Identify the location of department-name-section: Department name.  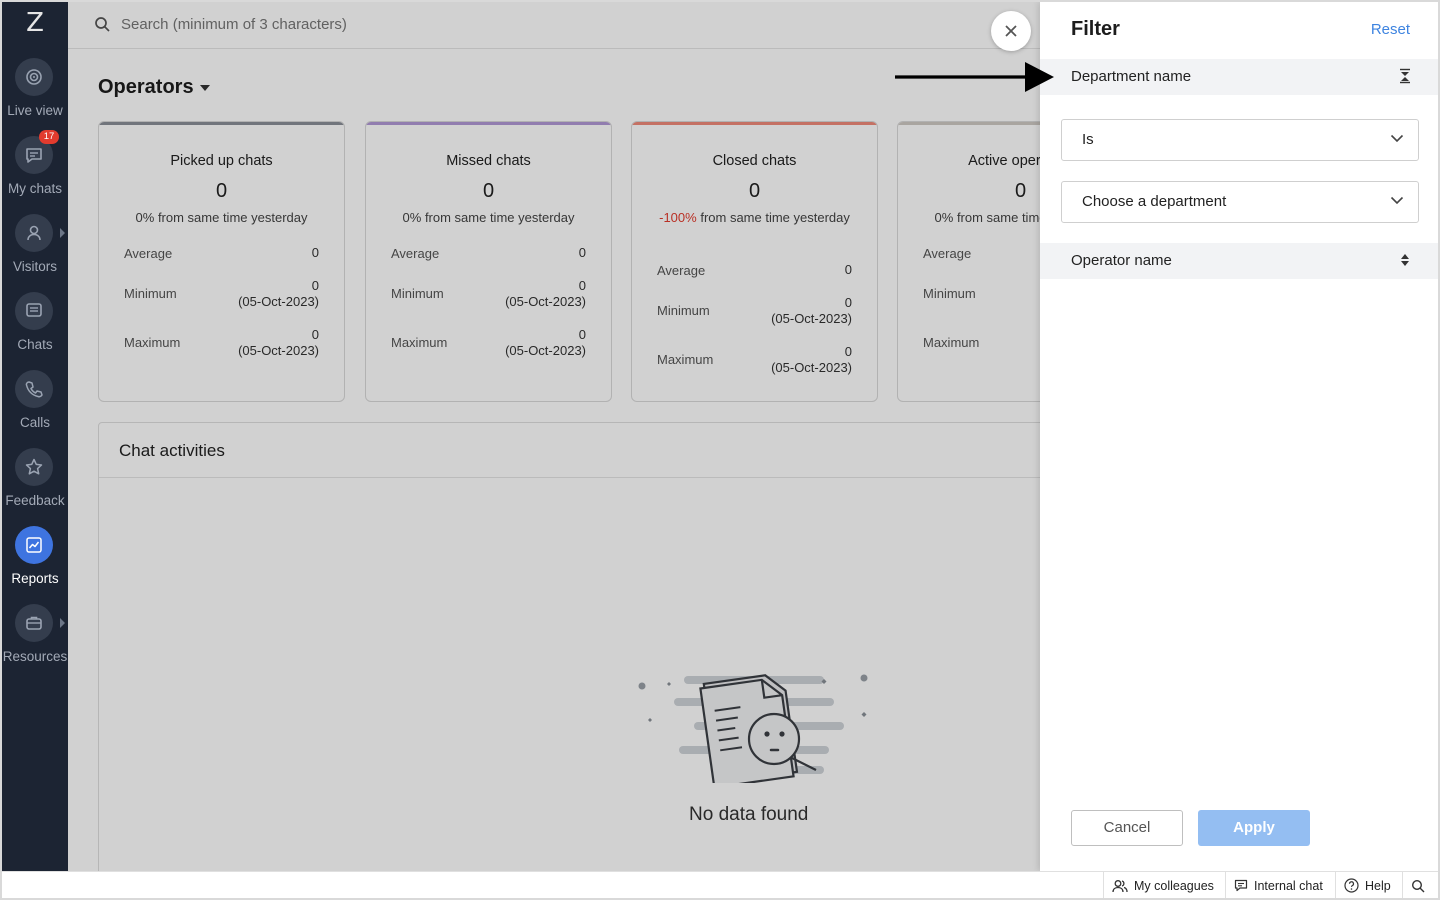
(1239, 77).